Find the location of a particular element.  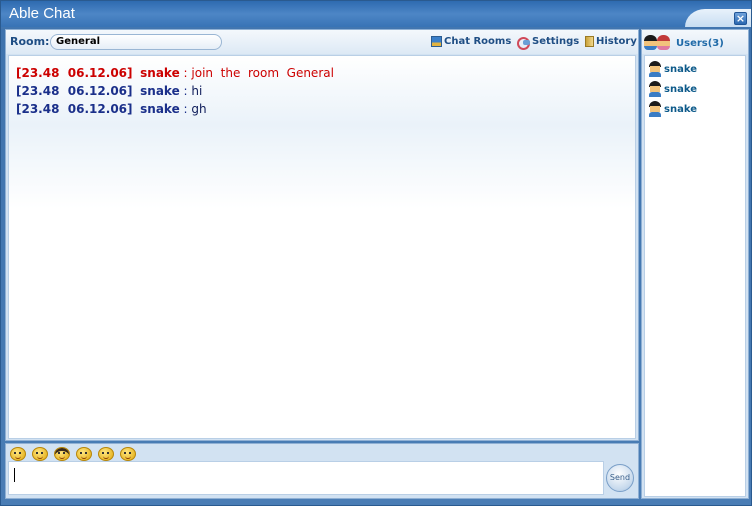

users-panel: Users(3) snake snake snake is located at coordinates (695, 264).